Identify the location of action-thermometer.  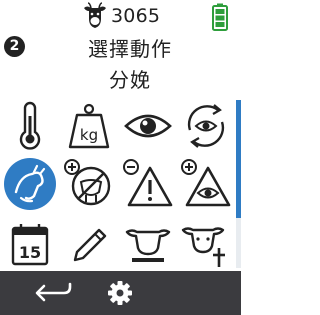
(30, 126).